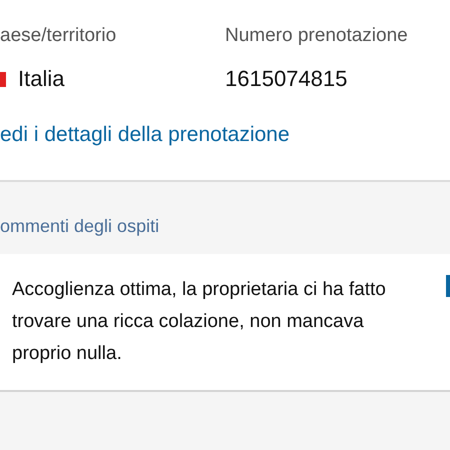 The width and height of the screenshot is (450, 450). I want to click on section-heading: ommenti degli ospiti, so click(80, 226).